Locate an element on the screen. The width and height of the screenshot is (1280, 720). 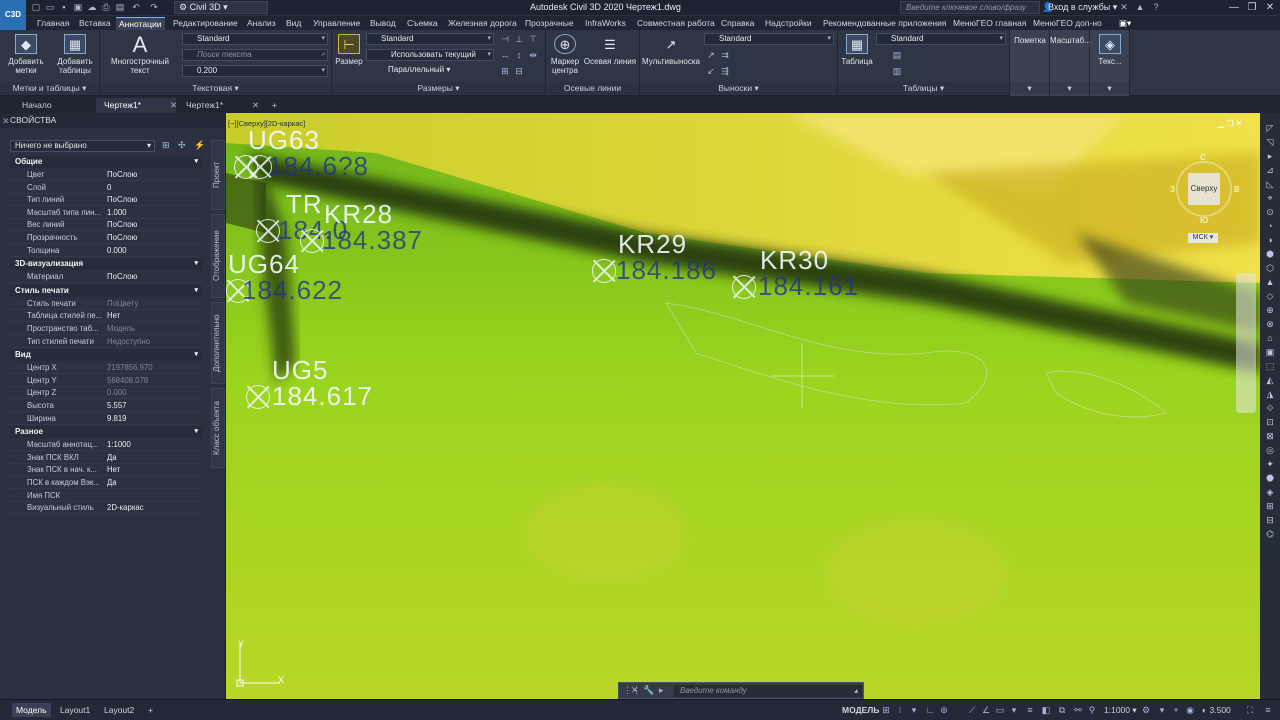
table-tool-icon: ▥ is located at coordinates (897, 71).